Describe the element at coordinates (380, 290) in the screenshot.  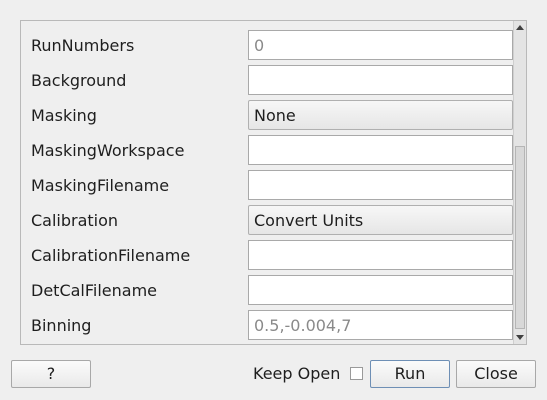
I see `detcalfilename-input` at that location.